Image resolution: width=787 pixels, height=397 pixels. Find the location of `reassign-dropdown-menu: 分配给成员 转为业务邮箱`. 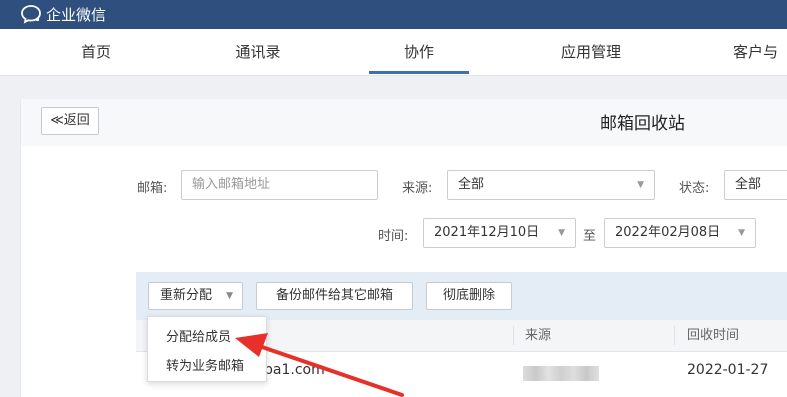

reassign-dropdown-menu: 分配给成员 转为业务邮箱 is located at coordinates (207, 349).